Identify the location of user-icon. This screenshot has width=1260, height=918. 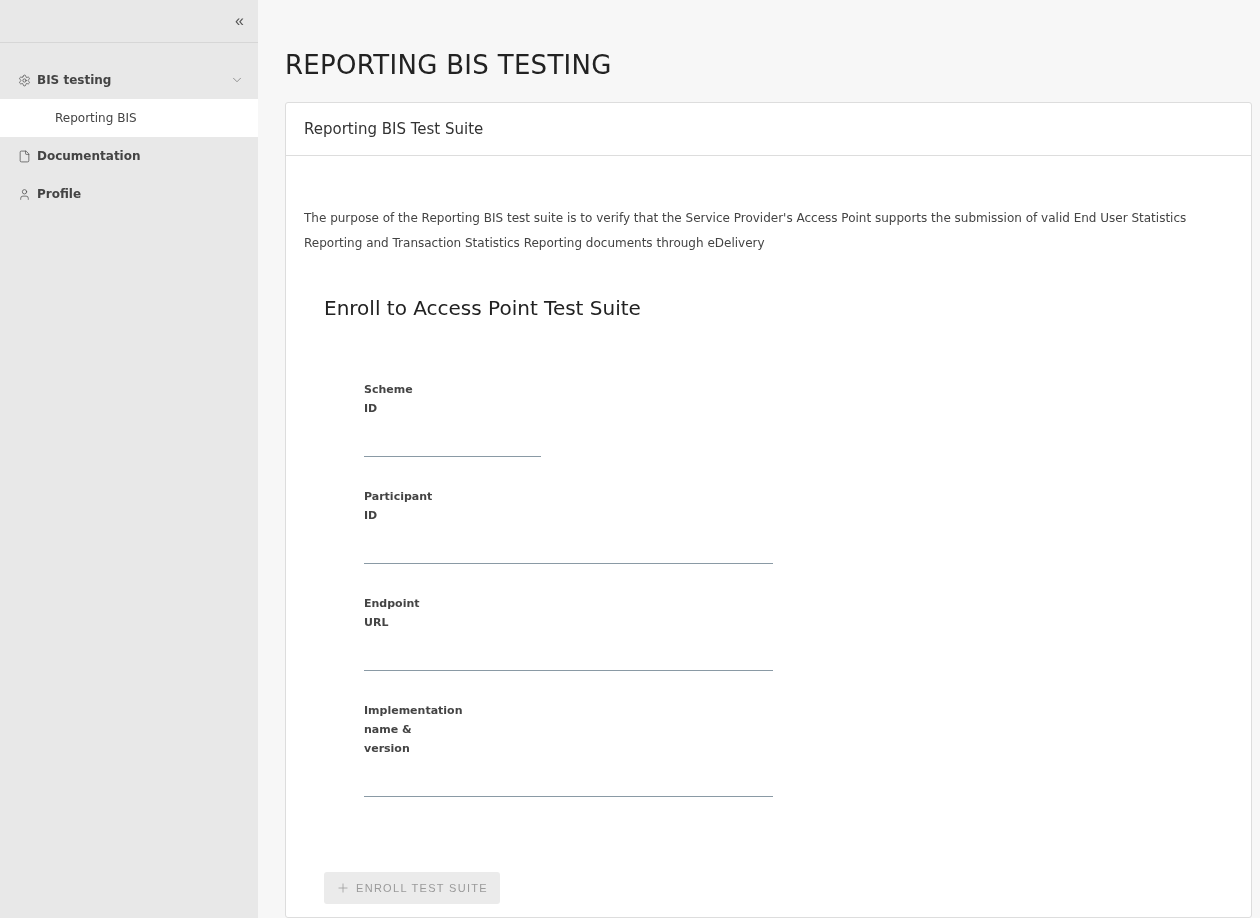
(24, 194).